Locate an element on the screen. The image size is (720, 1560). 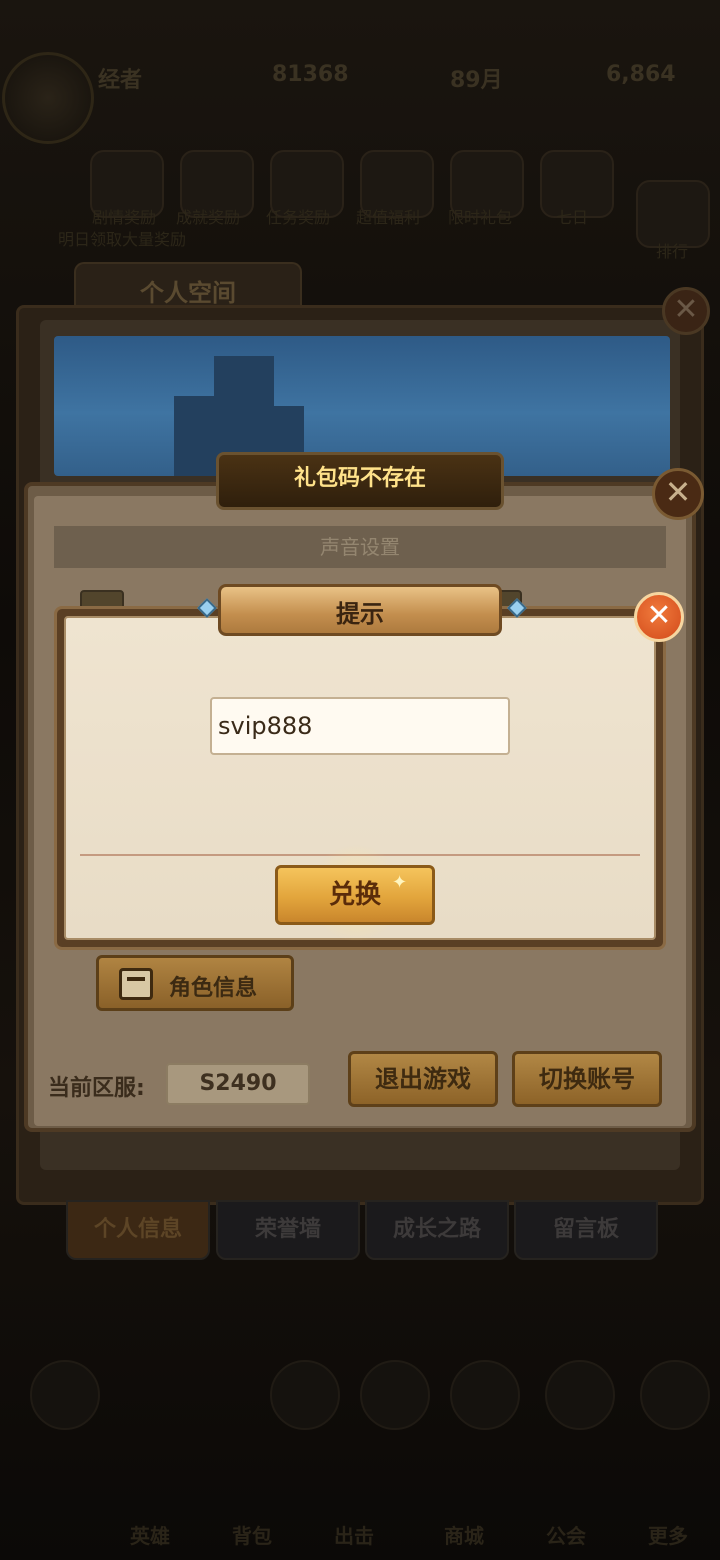
nav-label: 英雄 is located at coordinates (150, 1536).